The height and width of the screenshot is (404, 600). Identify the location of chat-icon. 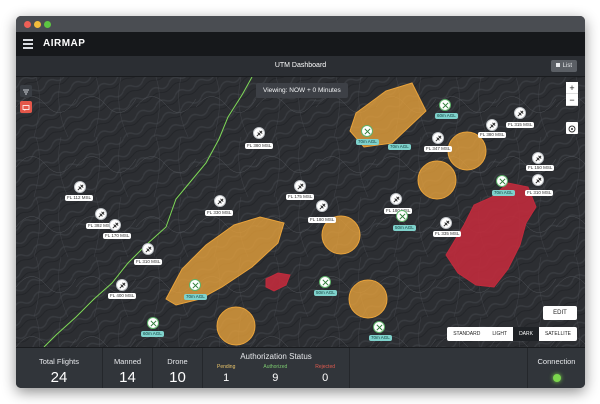
(26, 108).